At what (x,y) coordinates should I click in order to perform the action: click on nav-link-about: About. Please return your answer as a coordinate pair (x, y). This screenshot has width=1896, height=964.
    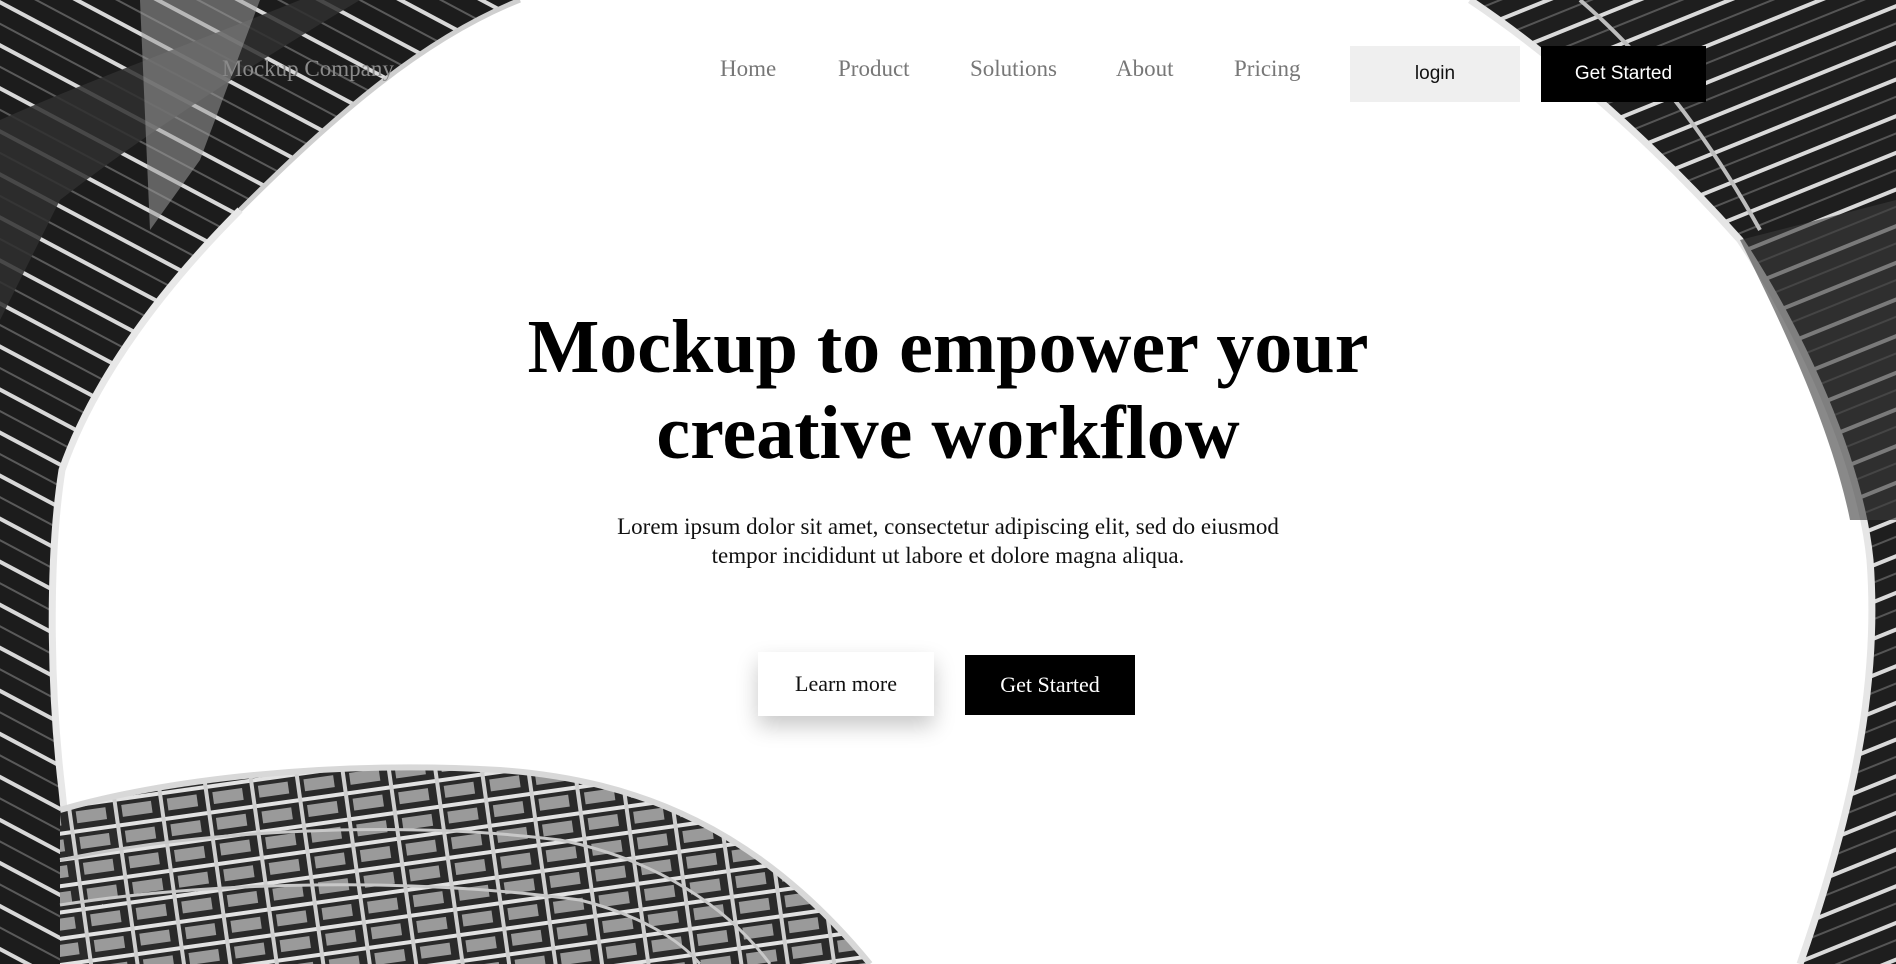
    Looking at the image, I should click on (1145, 69).